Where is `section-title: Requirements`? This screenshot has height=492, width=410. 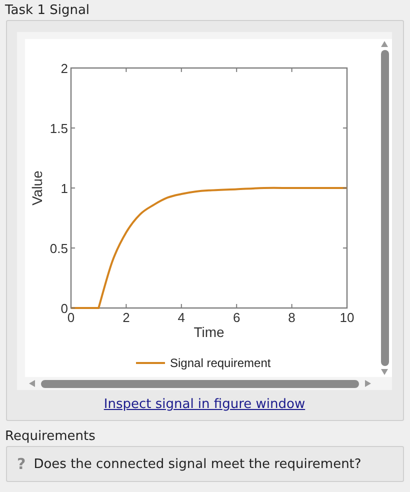 section-title: Requirements is located at coordinates (50, 437).